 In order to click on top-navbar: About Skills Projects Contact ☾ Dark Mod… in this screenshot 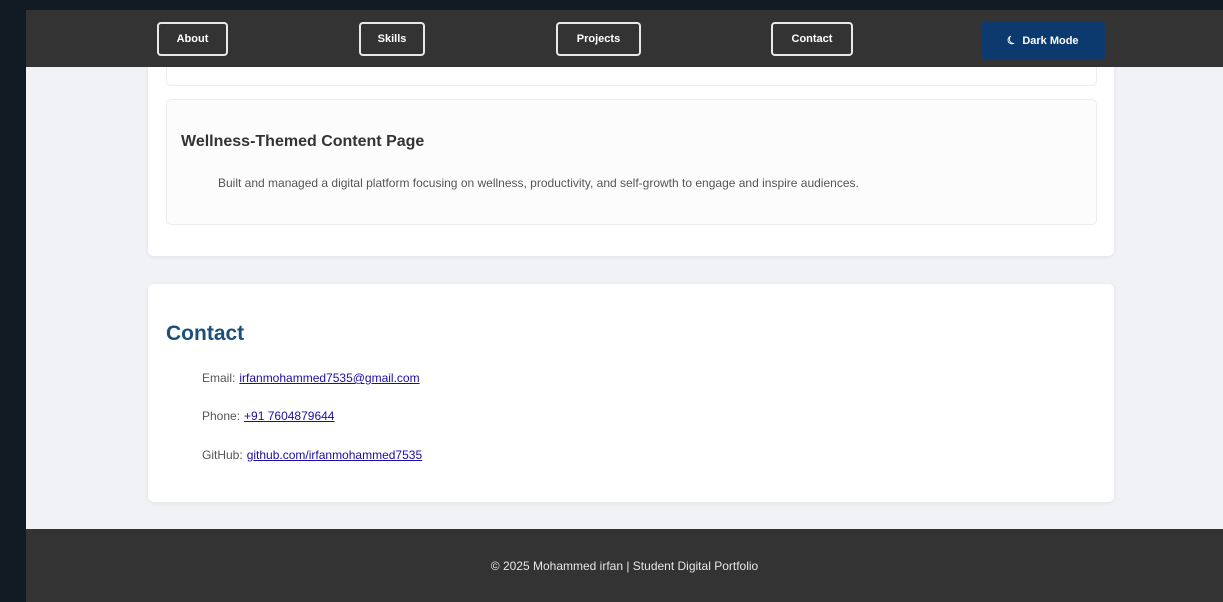, I will do `click(624, 38)`.